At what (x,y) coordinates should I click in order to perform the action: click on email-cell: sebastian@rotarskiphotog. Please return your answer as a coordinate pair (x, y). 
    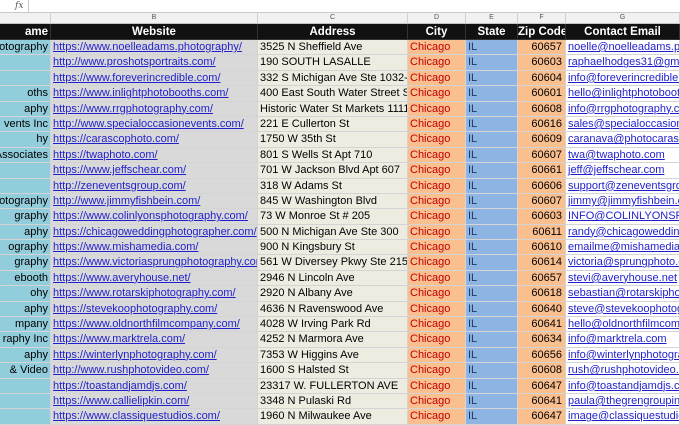
    Looking at the image, I should click on (623, 294).